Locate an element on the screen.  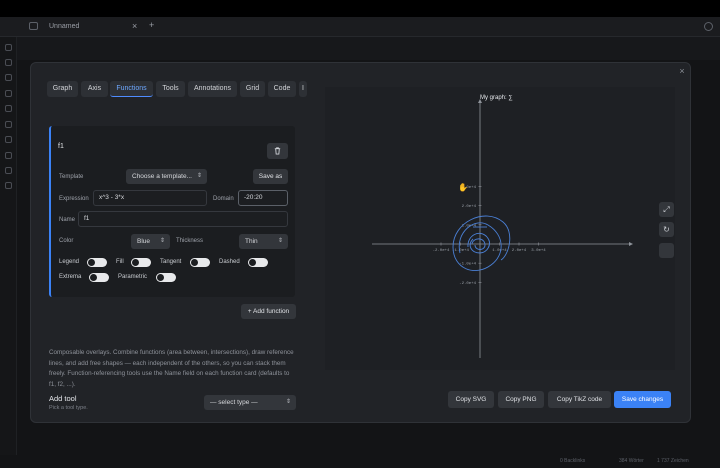
tab-overflow: I is located at coordinates (303, 89).